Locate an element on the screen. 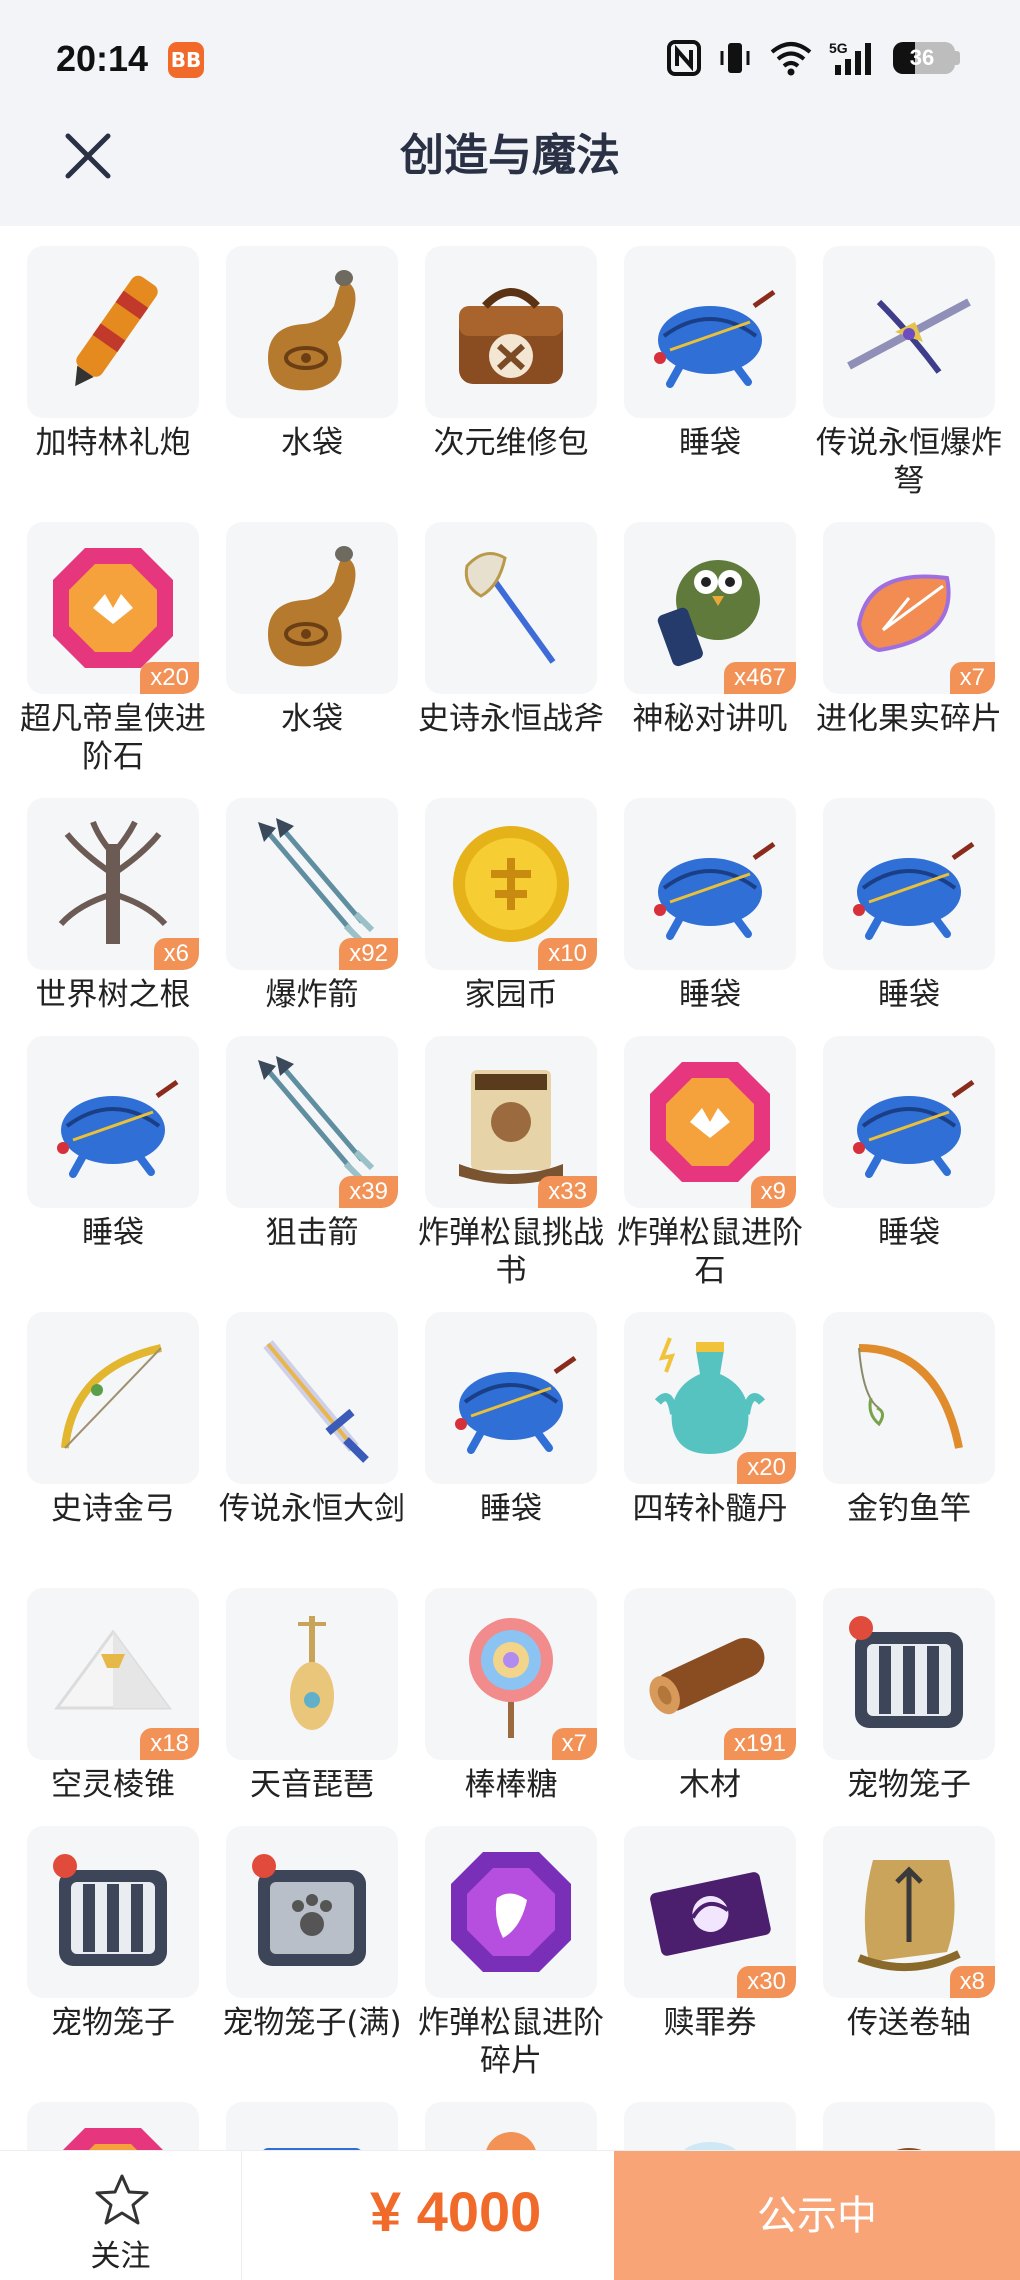  item-card: 传说永恒爆炸弩 is located at coordinates (909, 373).